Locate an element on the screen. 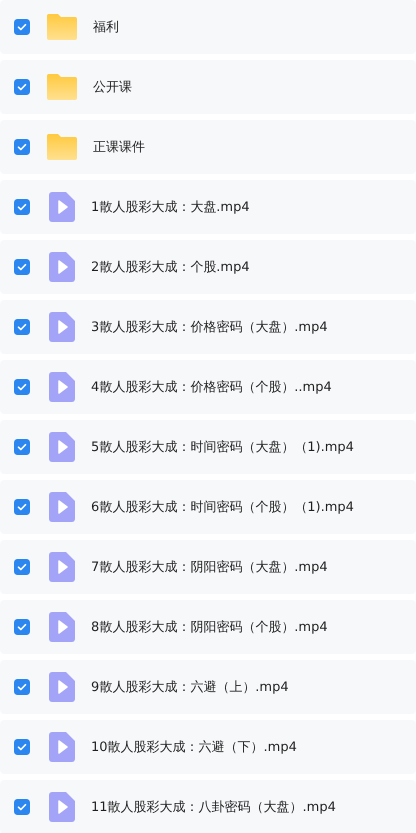 Image resolution: width=416 pixels, height=833 pixels. file-name: 8散人股彩大成：阴阳密码（个股）.mp4 is located at coordinates (209, 627).